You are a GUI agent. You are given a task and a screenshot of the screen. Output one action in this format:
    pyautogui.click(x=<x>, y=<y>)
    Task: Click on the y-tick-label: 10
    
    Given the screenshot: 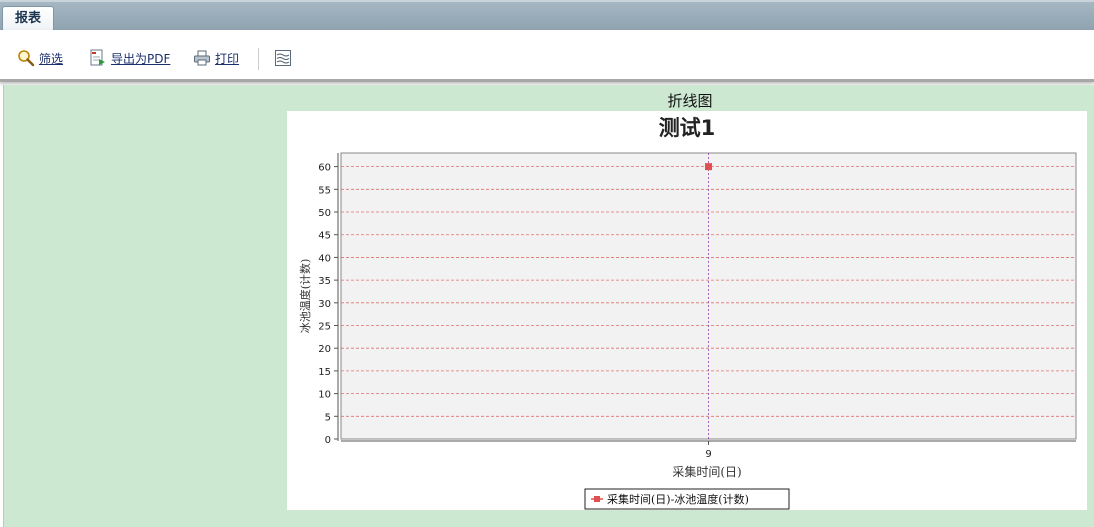 What is the action you would take?
    pyautogui.click(x=324, y=395)
    